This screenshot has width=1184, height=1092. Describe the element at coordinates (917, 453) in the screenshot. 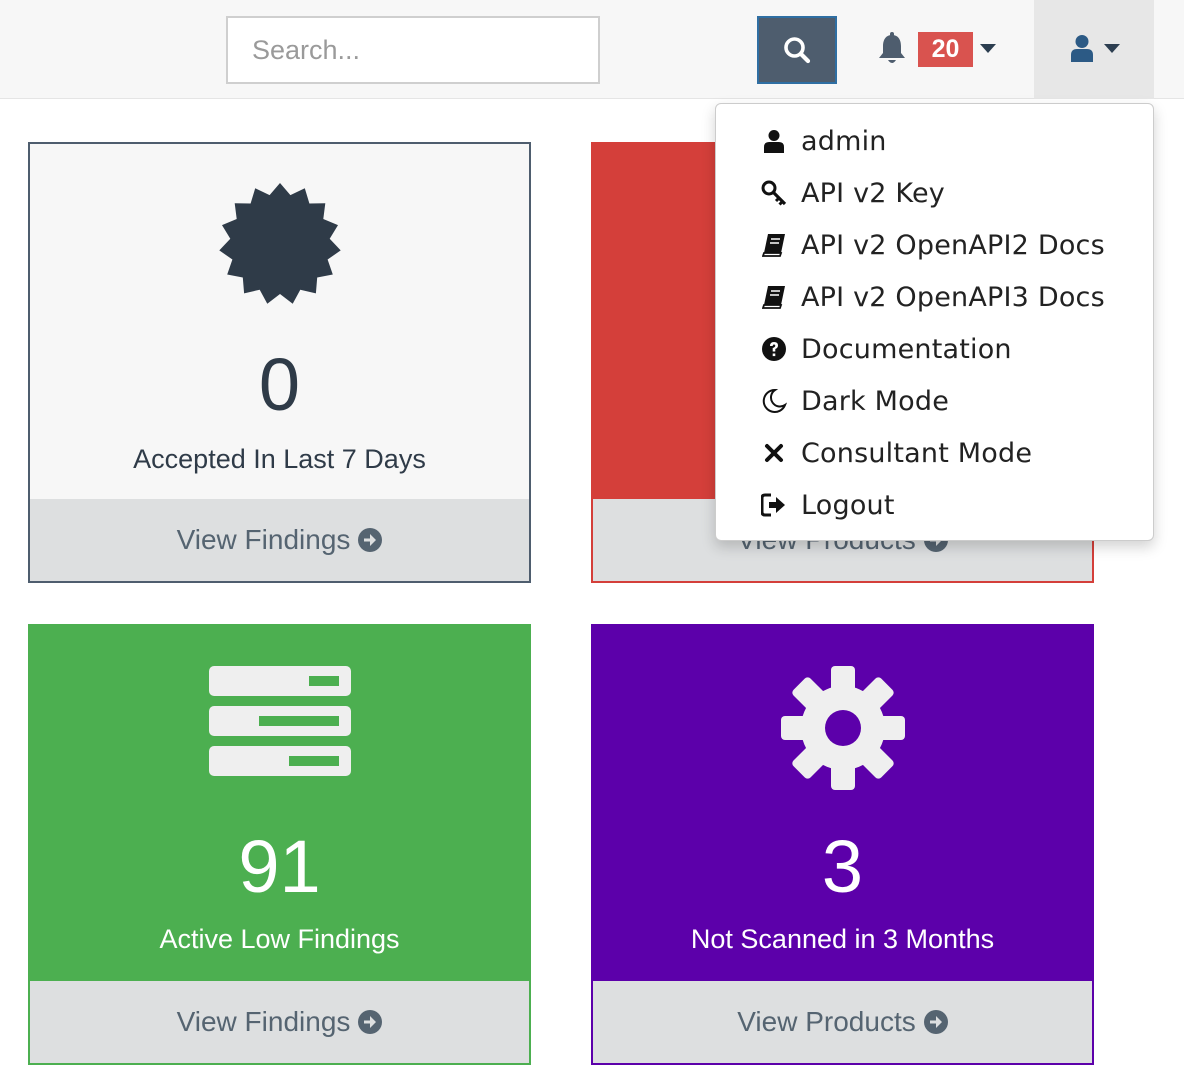

I see `dropdown-item-label: Consultant Mode` at that location.